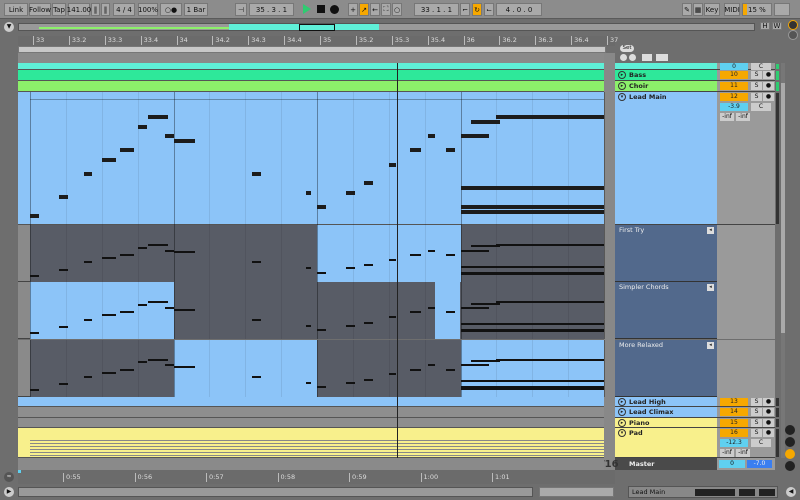 Image resolution: width=800 pixels, height=500 pixels. I want to click on zoom-field: 100%, so click(148, 9).